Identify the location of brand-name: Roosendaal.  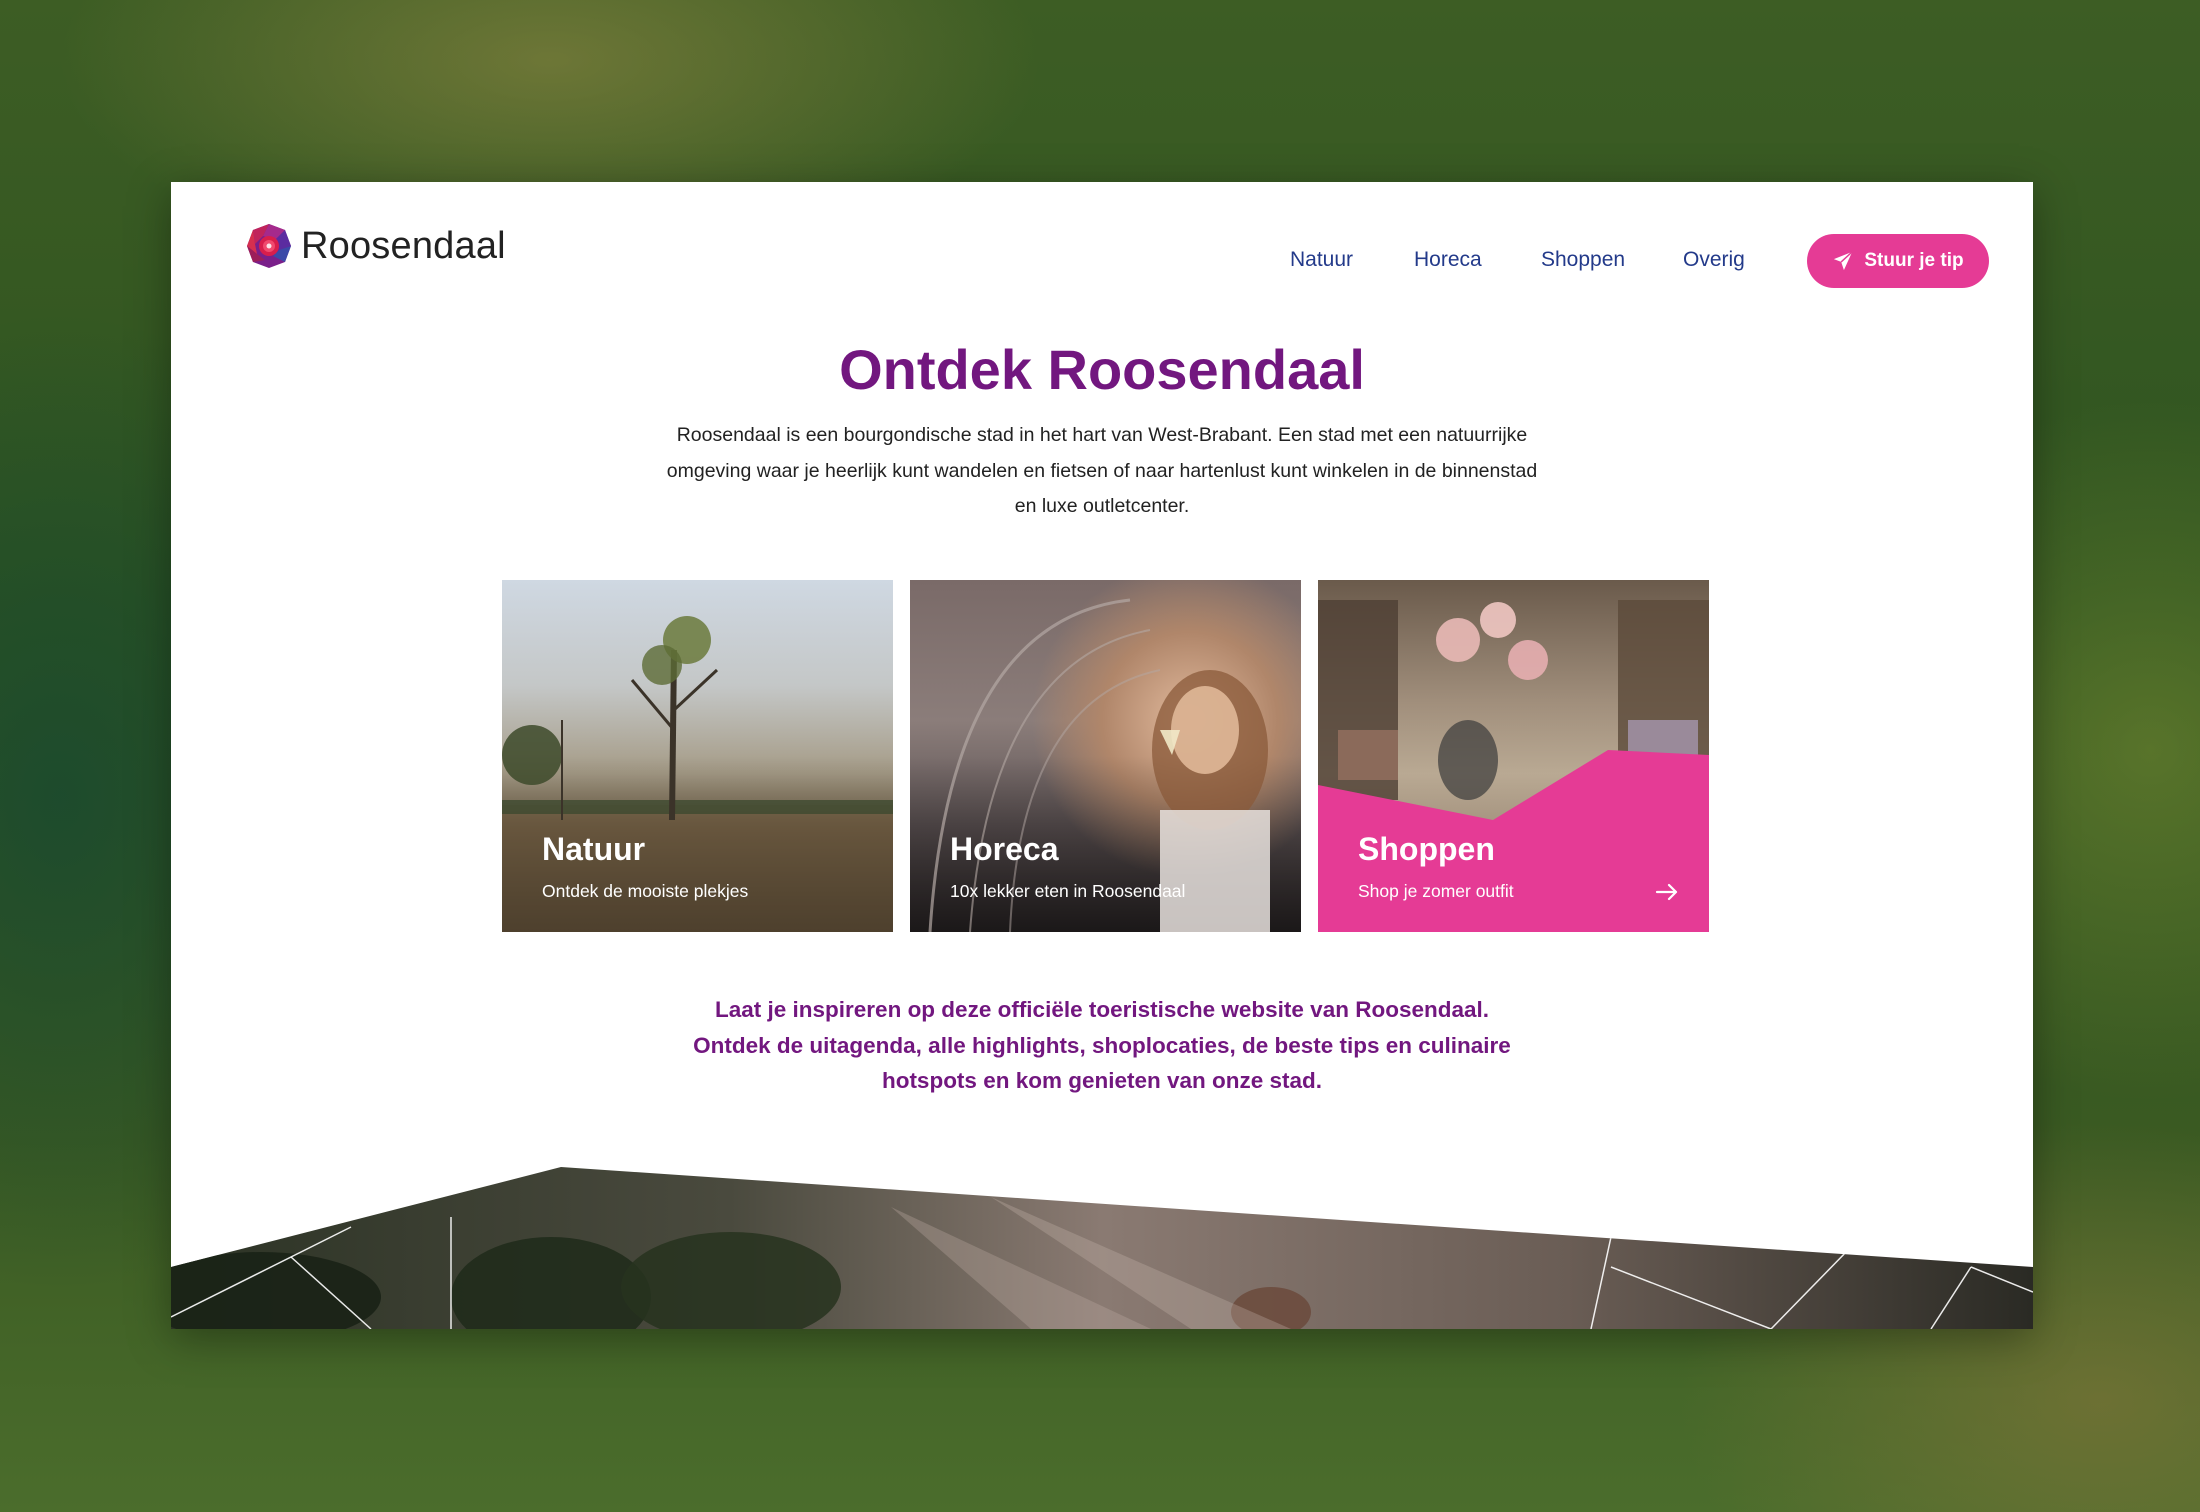
(403, 245).